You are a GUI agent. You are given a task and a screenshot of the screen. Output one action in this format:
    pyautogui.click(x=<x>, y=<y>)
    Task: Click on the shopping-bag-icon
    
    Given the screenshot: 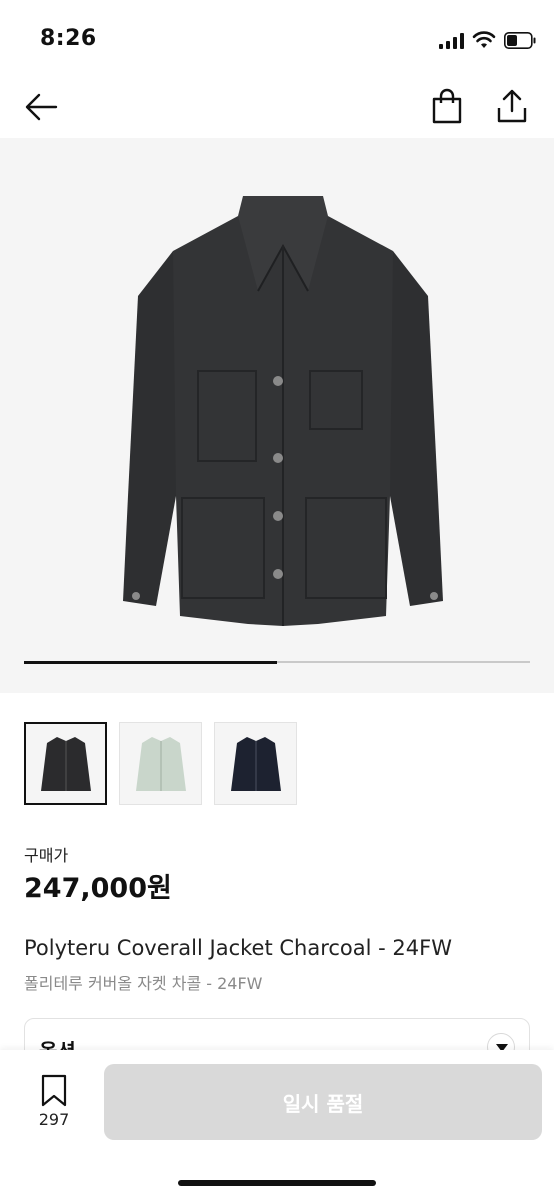 What is the action you would take?
    pyautogui.click(x=447, y=106)
    